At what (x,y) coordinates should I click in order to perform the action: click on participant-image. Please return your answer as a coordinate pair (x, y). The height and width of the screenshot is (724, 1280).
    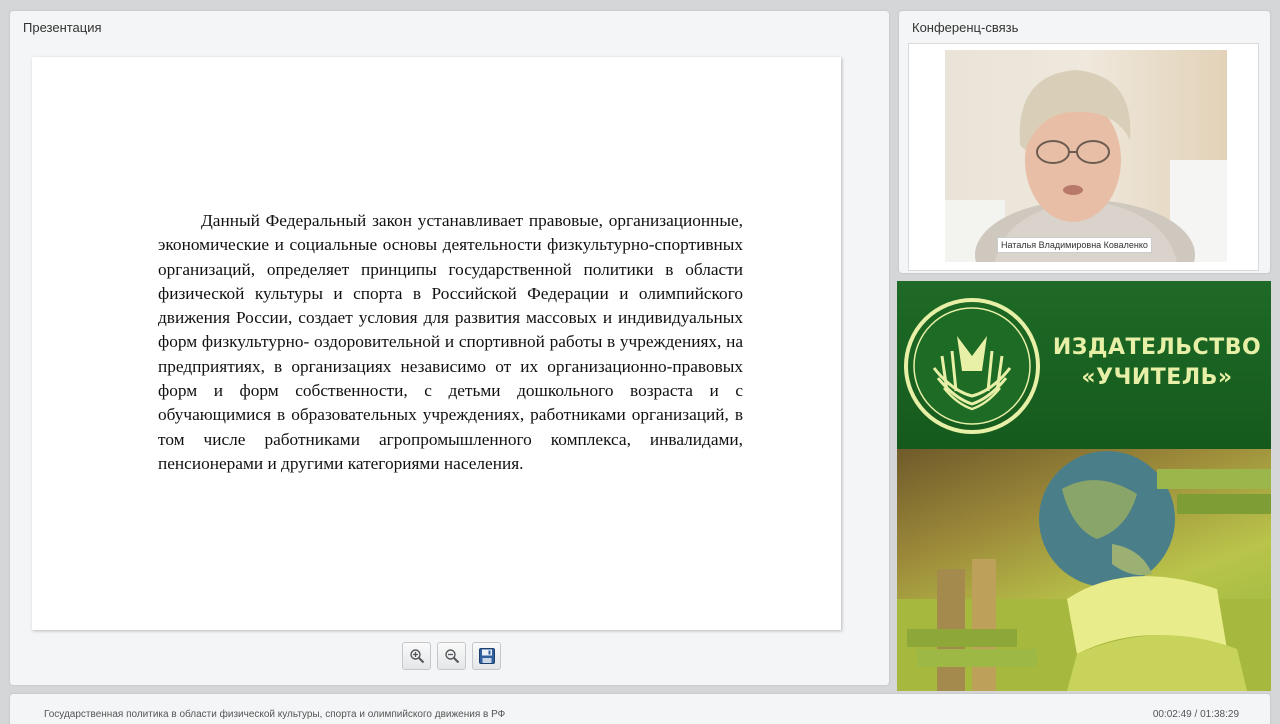
    Looking at the image, I should click on (1086, 166).